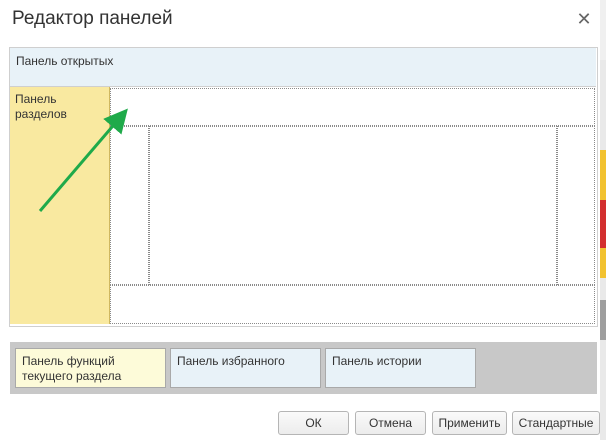 Image resolution: width=606 pixels, height=440 pixels. What do you see at coordinates (41, 106) in the screenshot?
I see `panel-sections-label: Панель разделов` at bounding box center [41, 106].